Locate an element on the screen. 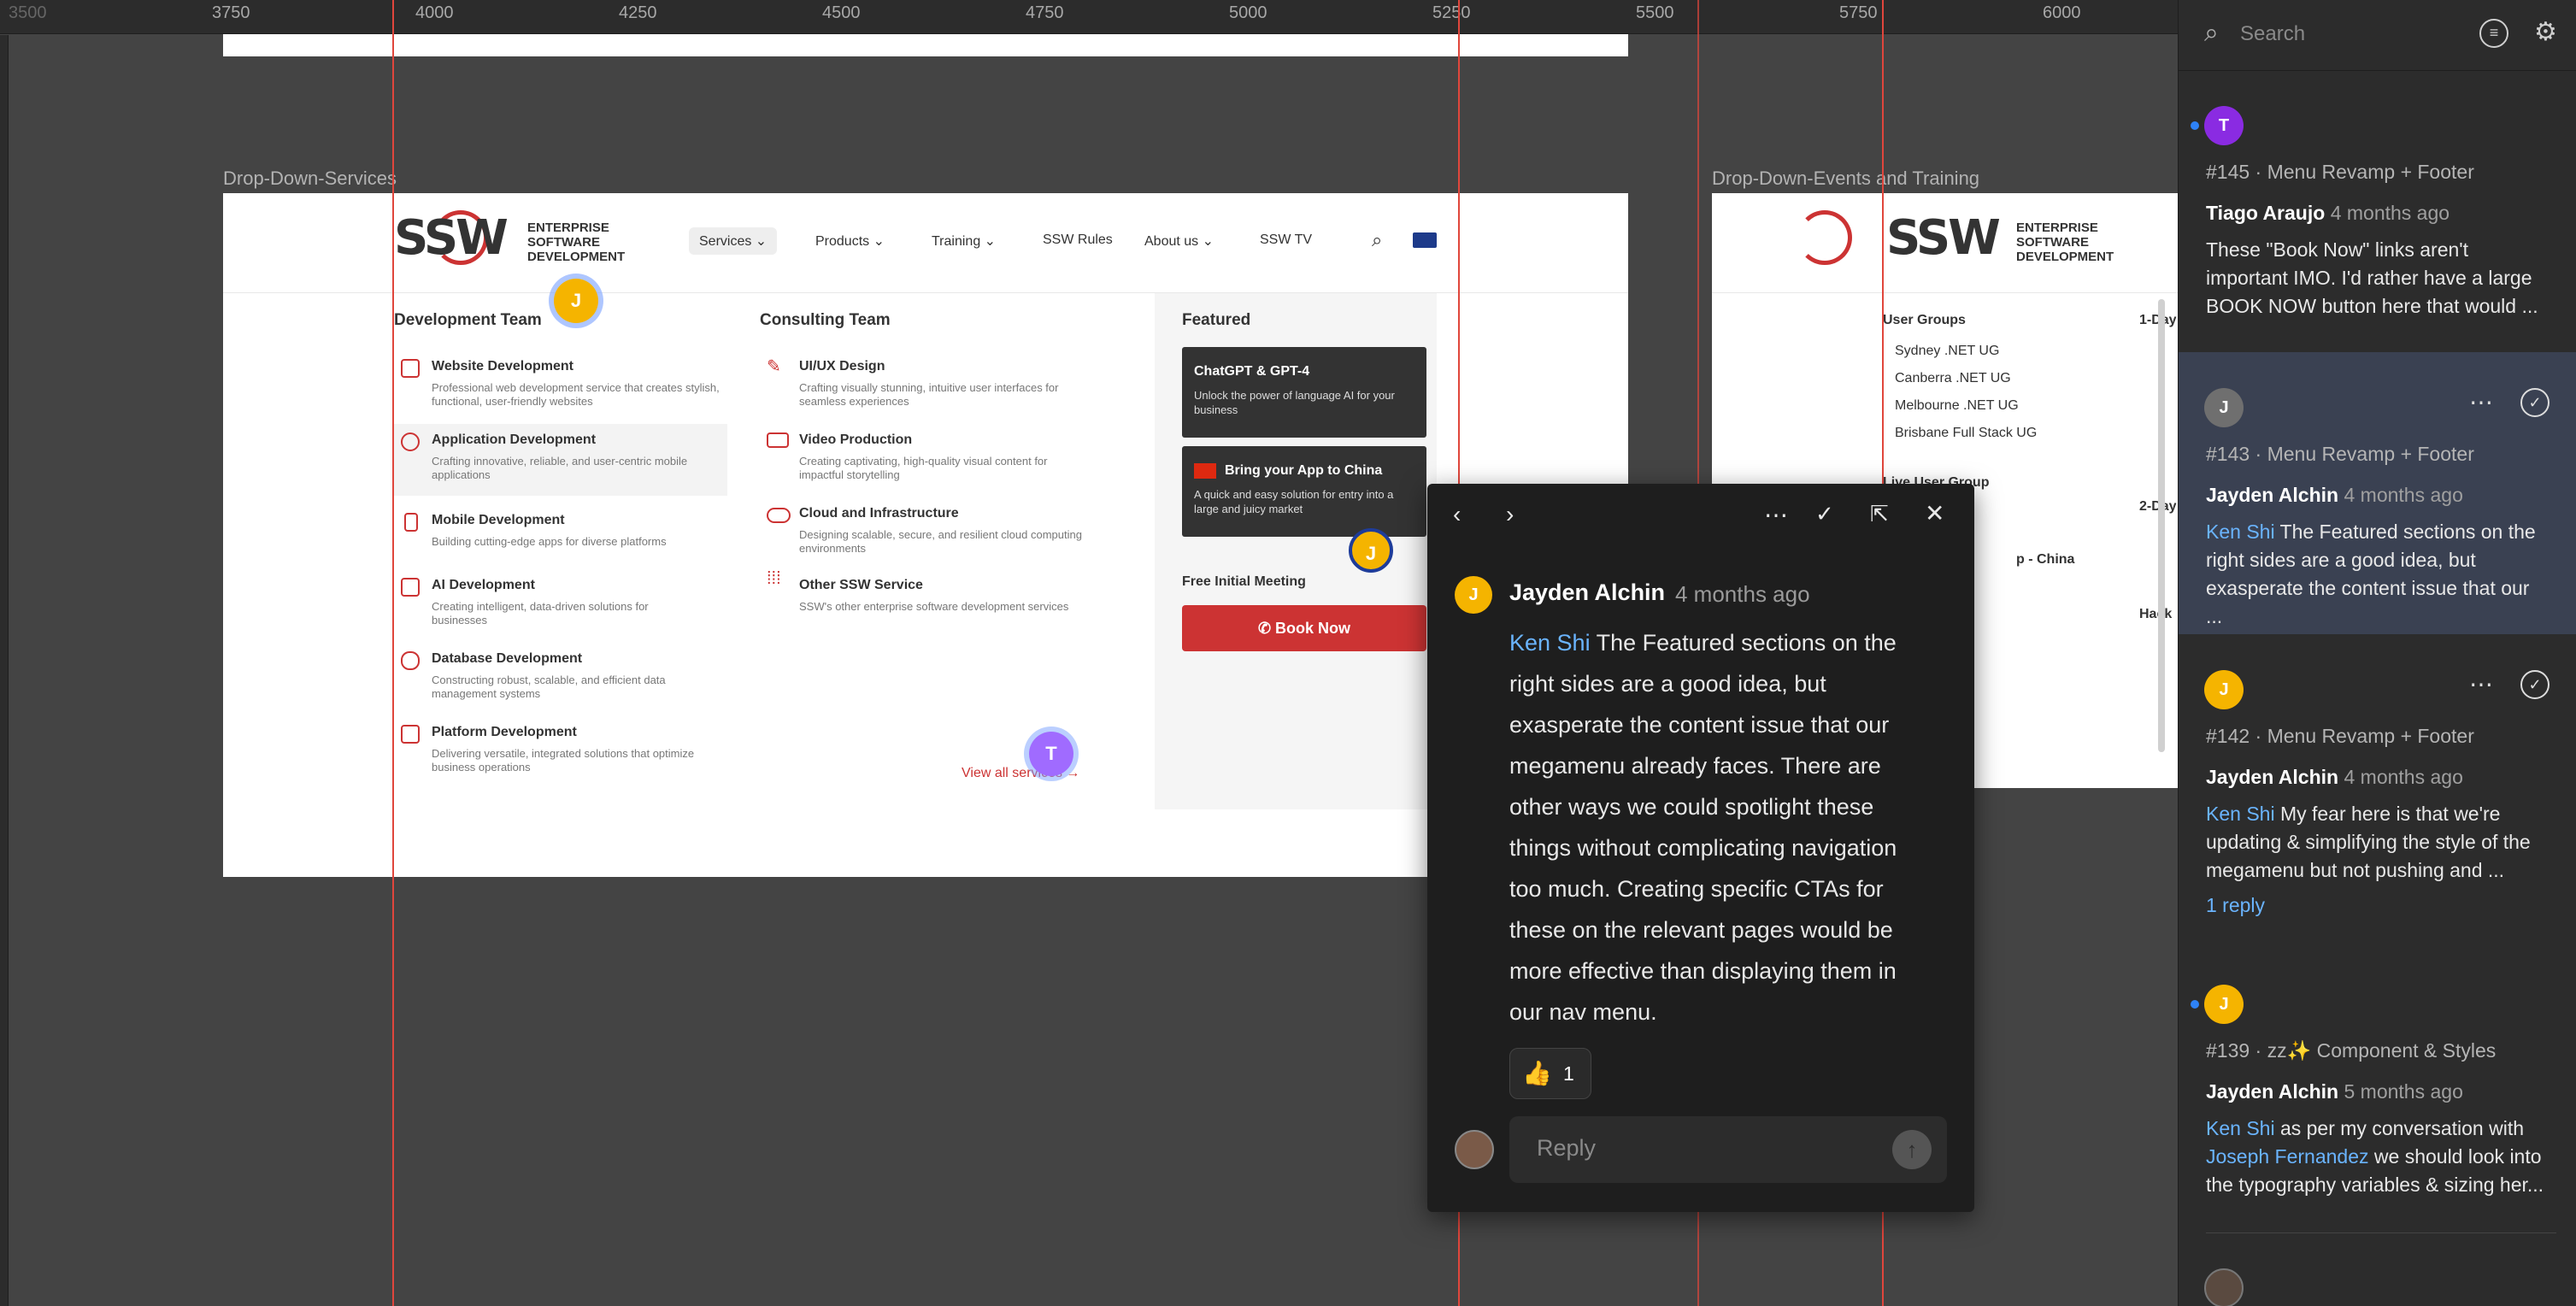 The height and width of the screenshot is (1306, 2576). featured-card-title: Bring your App to China is located at coordinates (1304, 470).